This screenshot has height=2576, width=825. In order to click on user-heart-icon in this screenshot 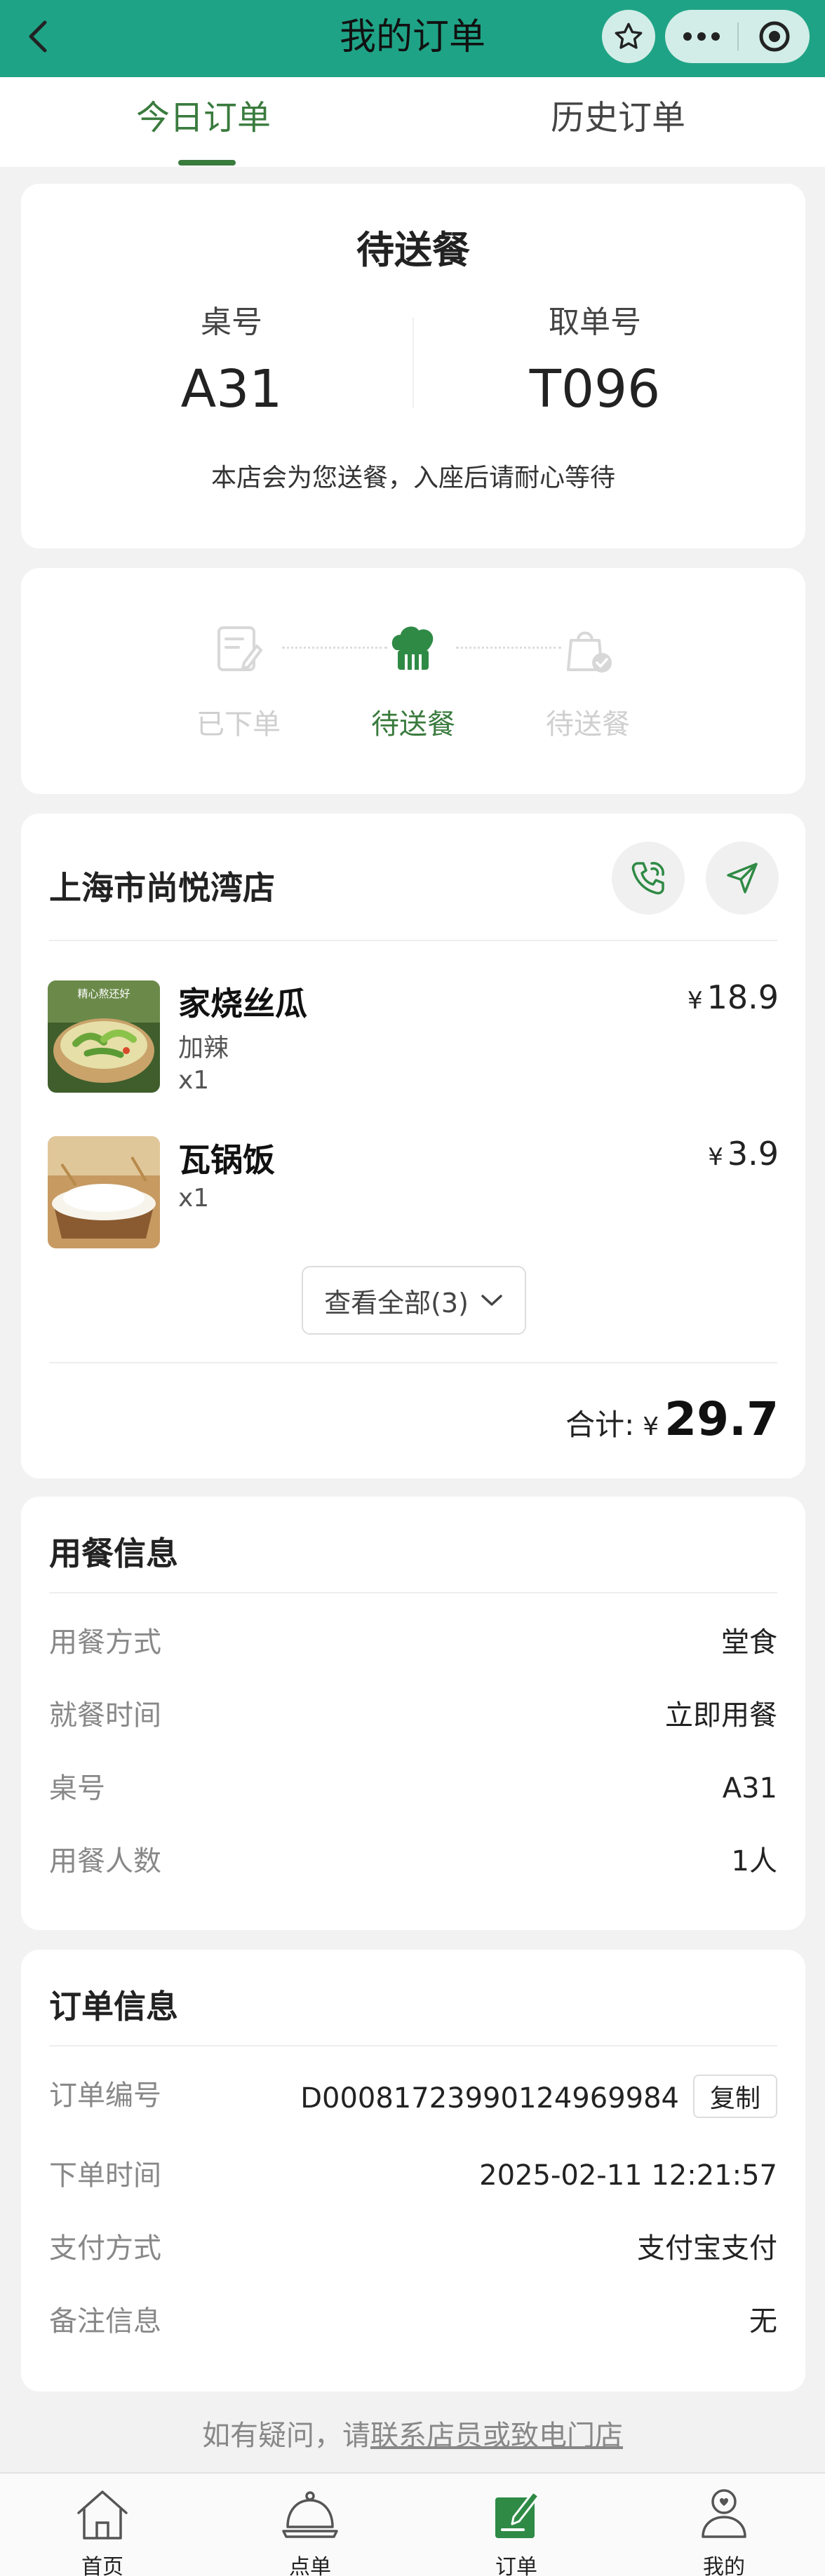, I will do `click(724, 2512)`.